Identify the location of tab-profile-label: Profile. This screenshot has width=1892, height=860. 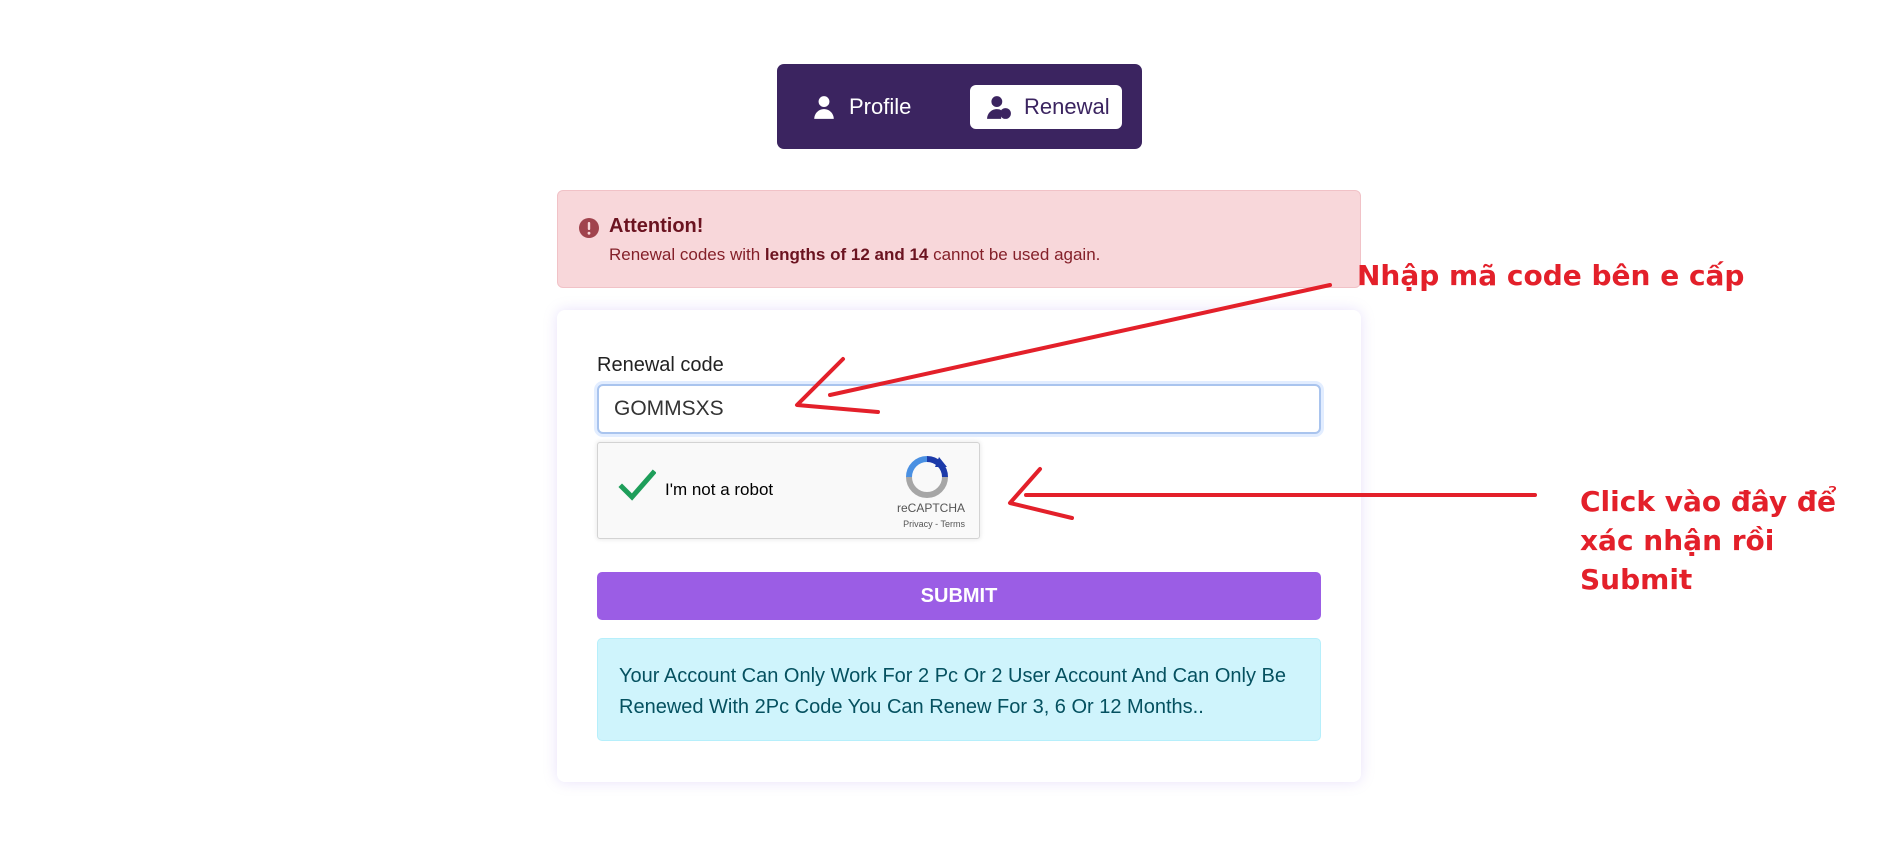
(880, 106).